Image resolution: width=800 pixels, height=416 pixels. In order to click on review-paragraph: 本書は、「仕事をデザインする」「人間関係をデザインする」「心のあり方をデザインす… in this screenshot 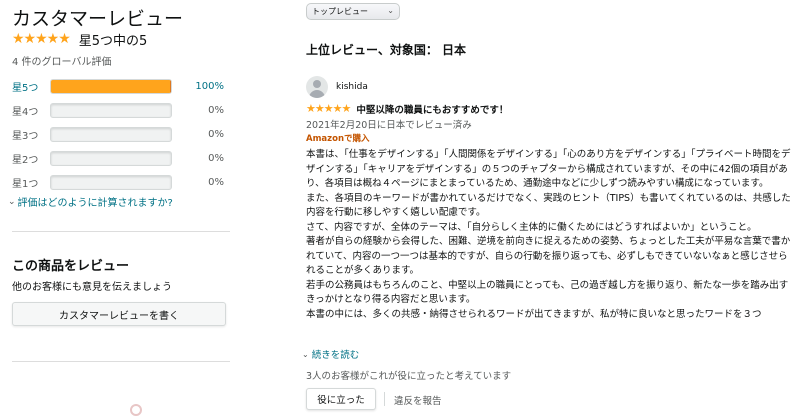, I will do `click(548, 169)`.